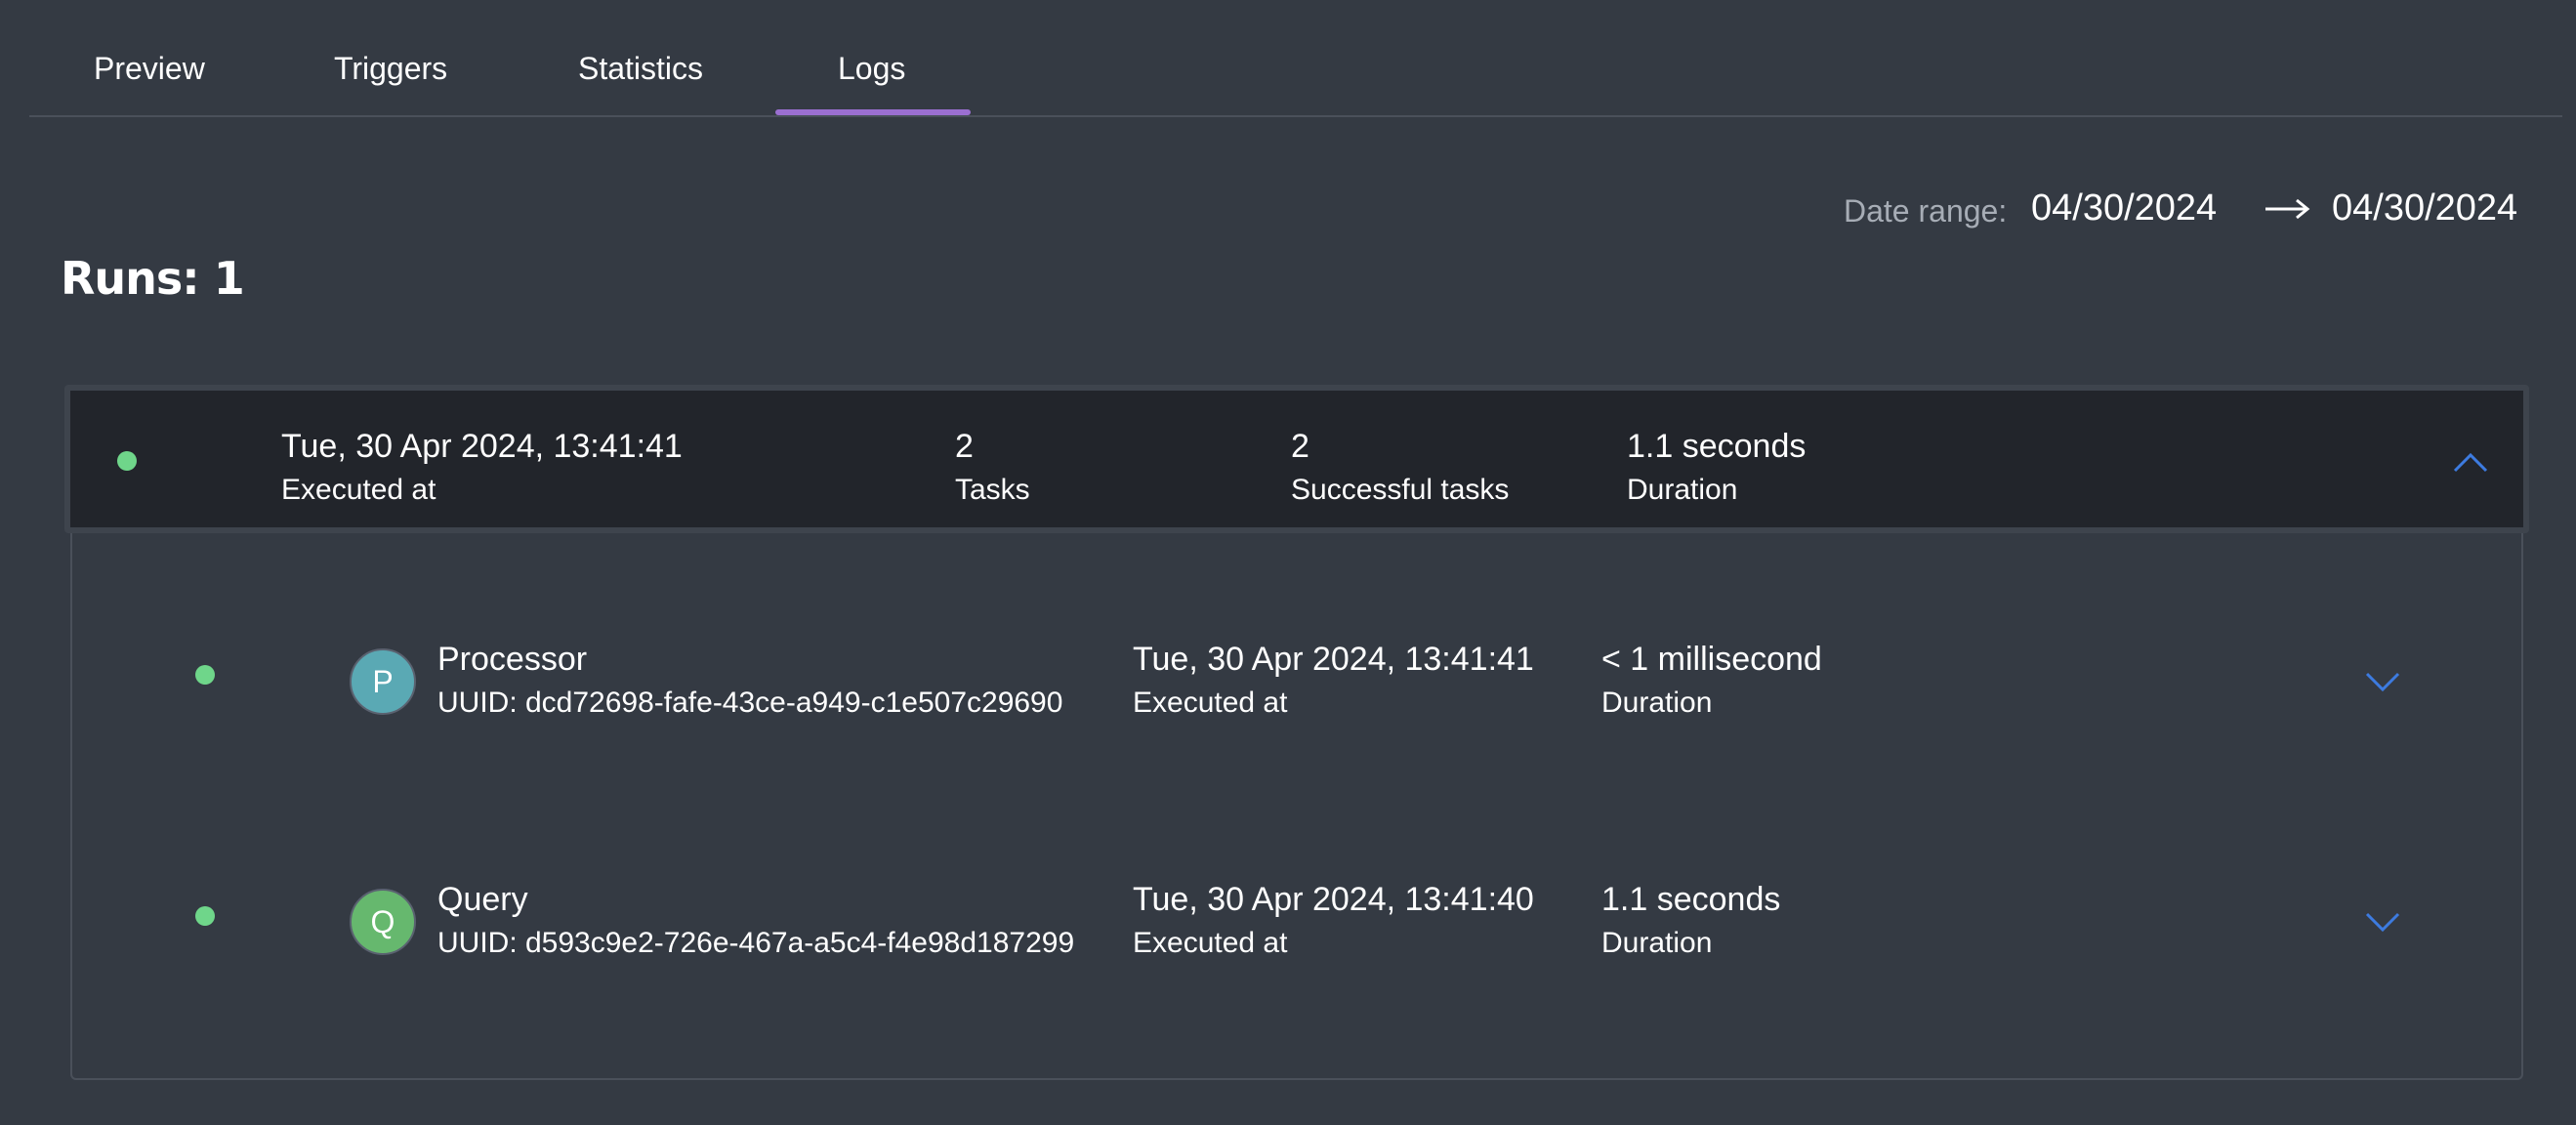 Image resolution: width=2576 pixels, height=1125 pixels. I want to click on task-executed-at: Tue, 30 Apr 2024, 13:41:40 Executed at, so click(1333, 920).